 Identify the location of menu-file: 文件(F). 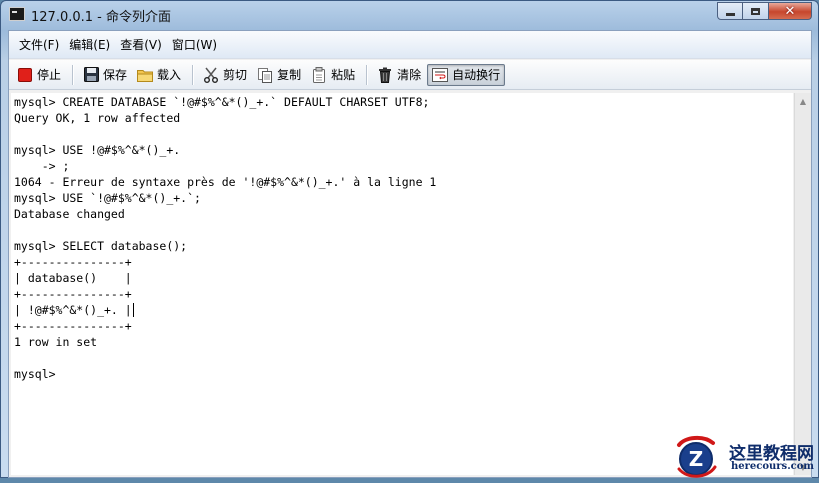
(39, 44).